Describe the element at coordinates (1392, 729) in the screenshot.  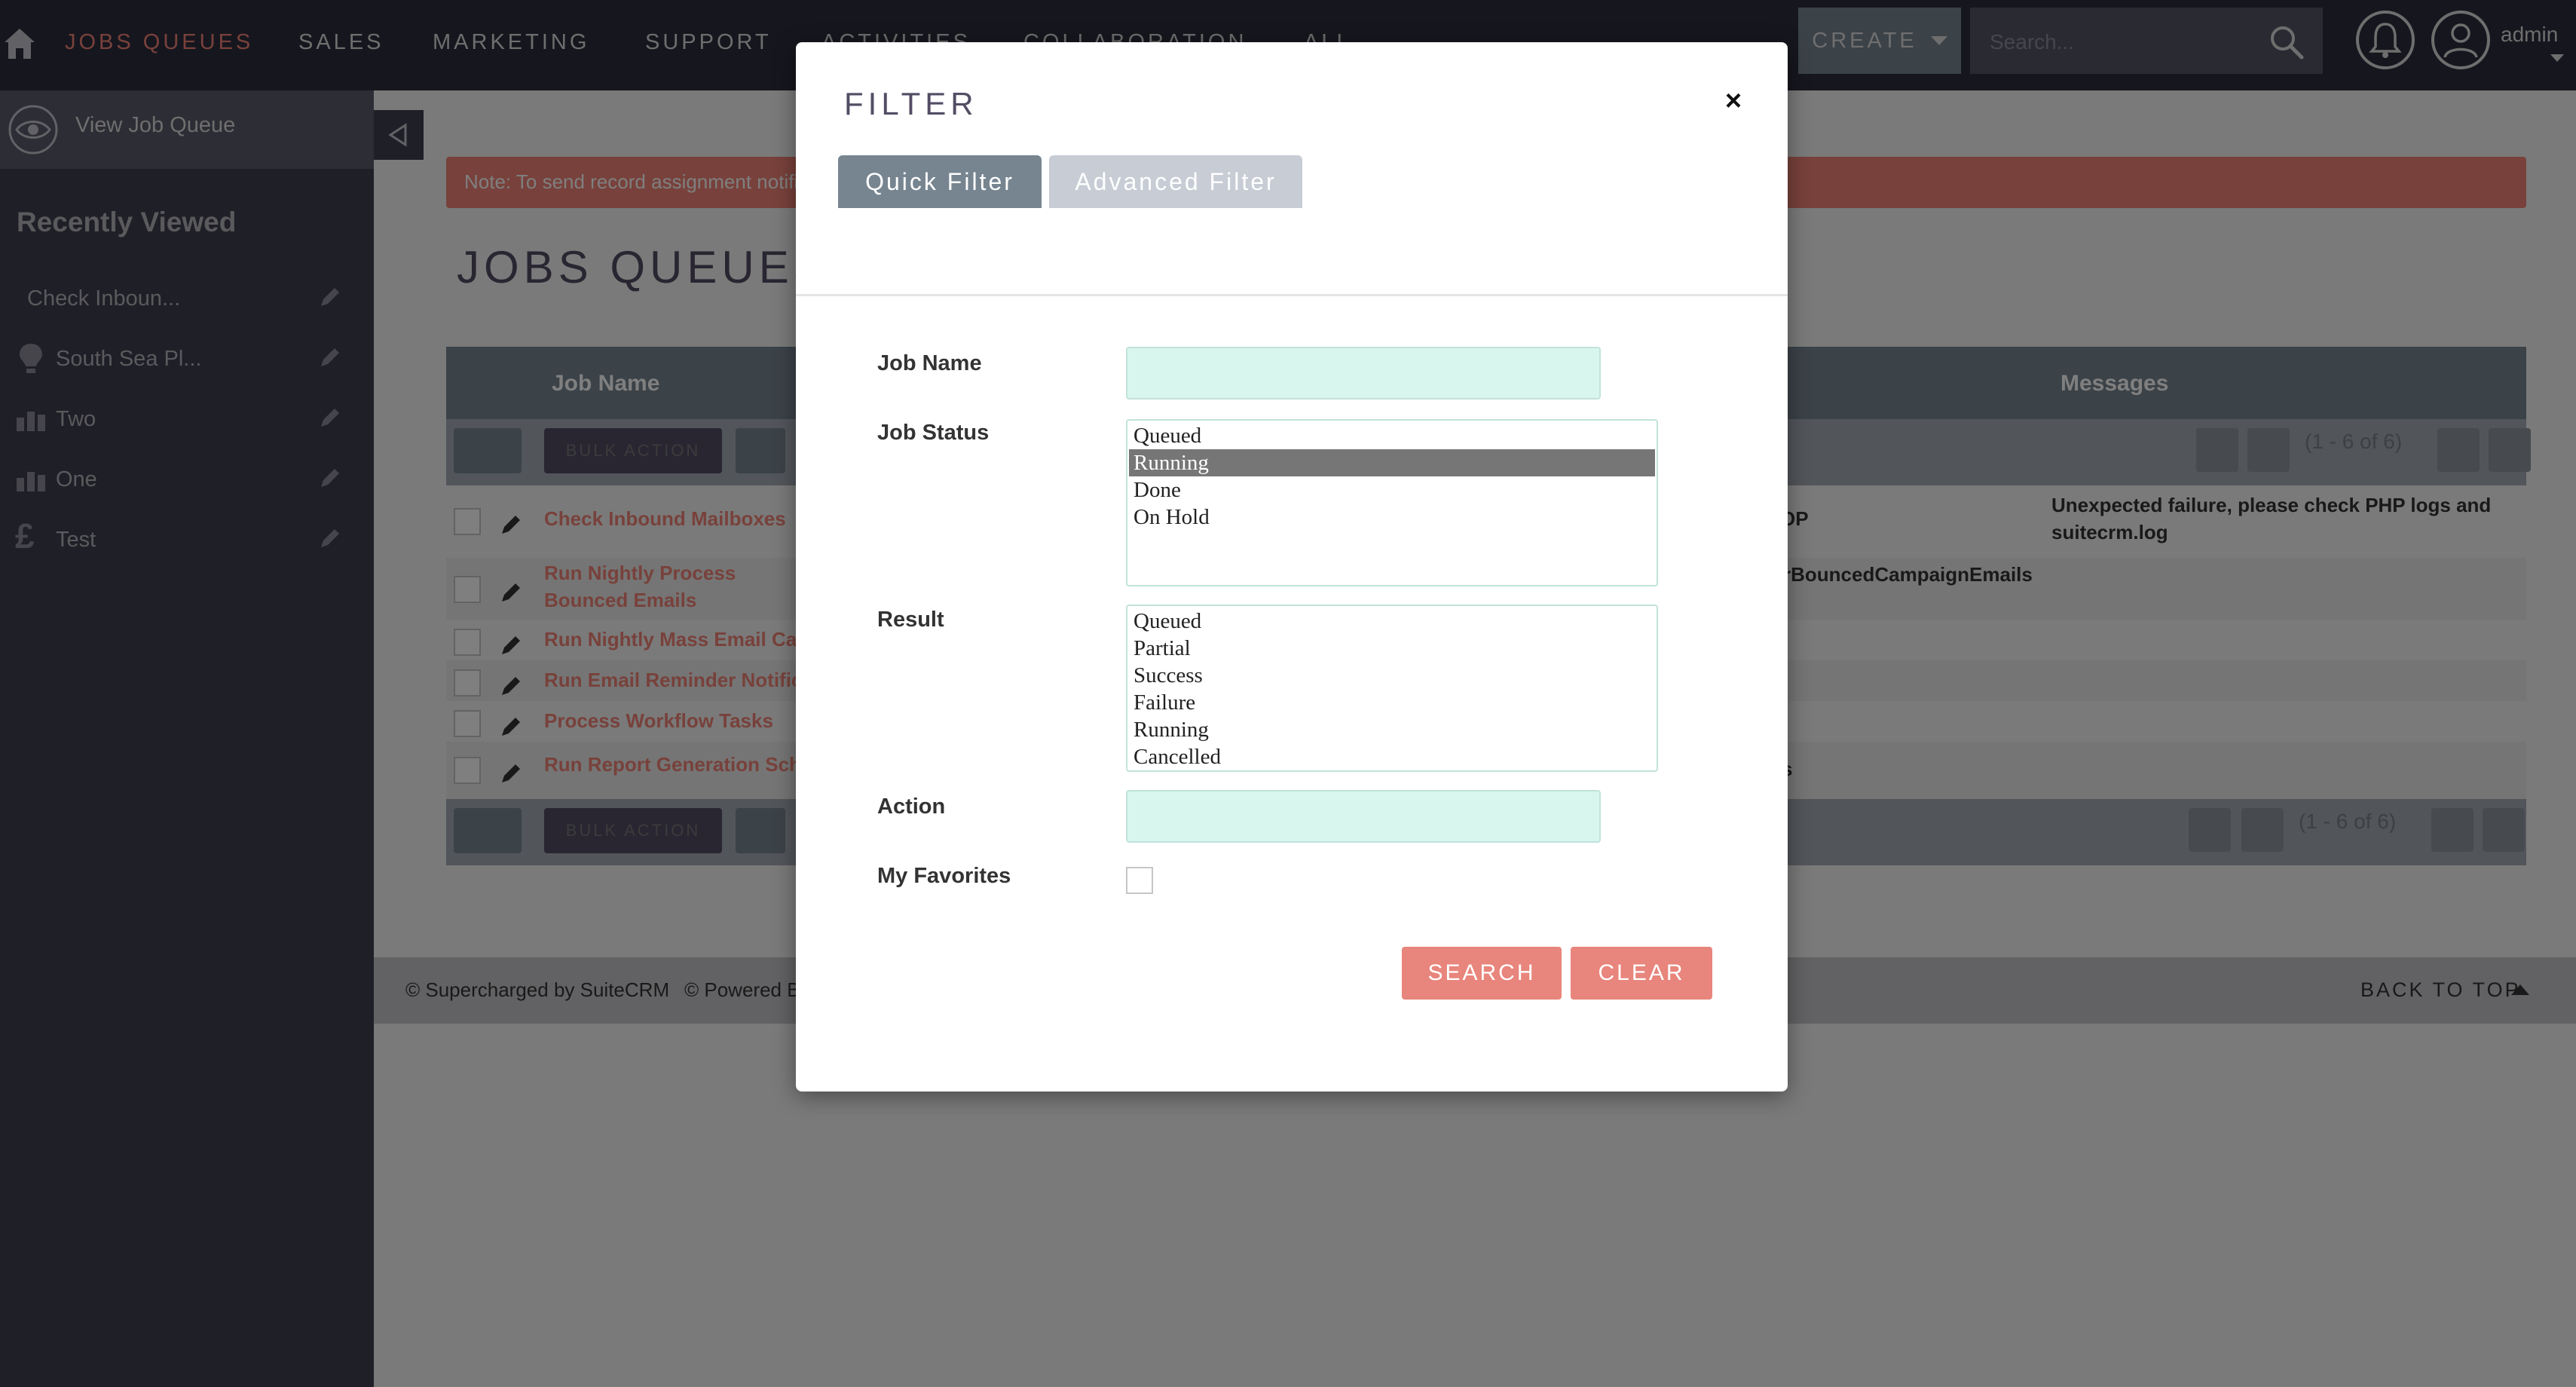
I see `result-option: Running` at that location.